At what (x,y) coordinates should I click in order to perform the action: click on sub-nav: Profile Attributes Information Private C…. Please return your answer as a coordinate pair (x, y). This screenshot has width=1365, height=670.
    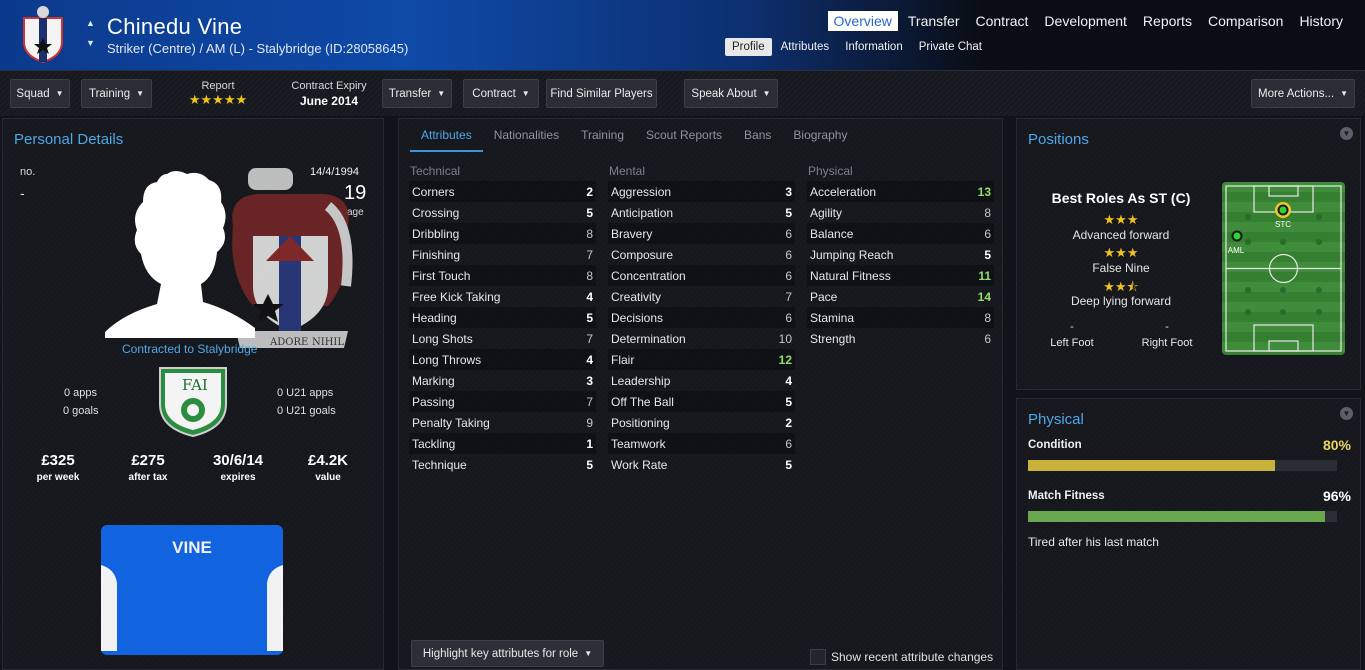
    Looking at the image, I should click on (857, 47).